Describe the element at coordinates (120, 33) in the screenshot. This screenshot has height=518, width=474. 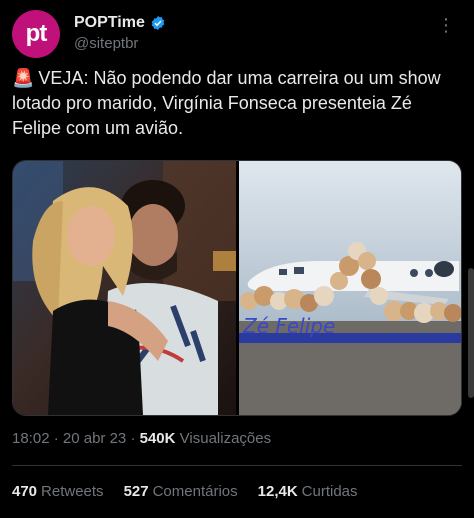
I see `author-names: POPTime @siteptbr` at that location.